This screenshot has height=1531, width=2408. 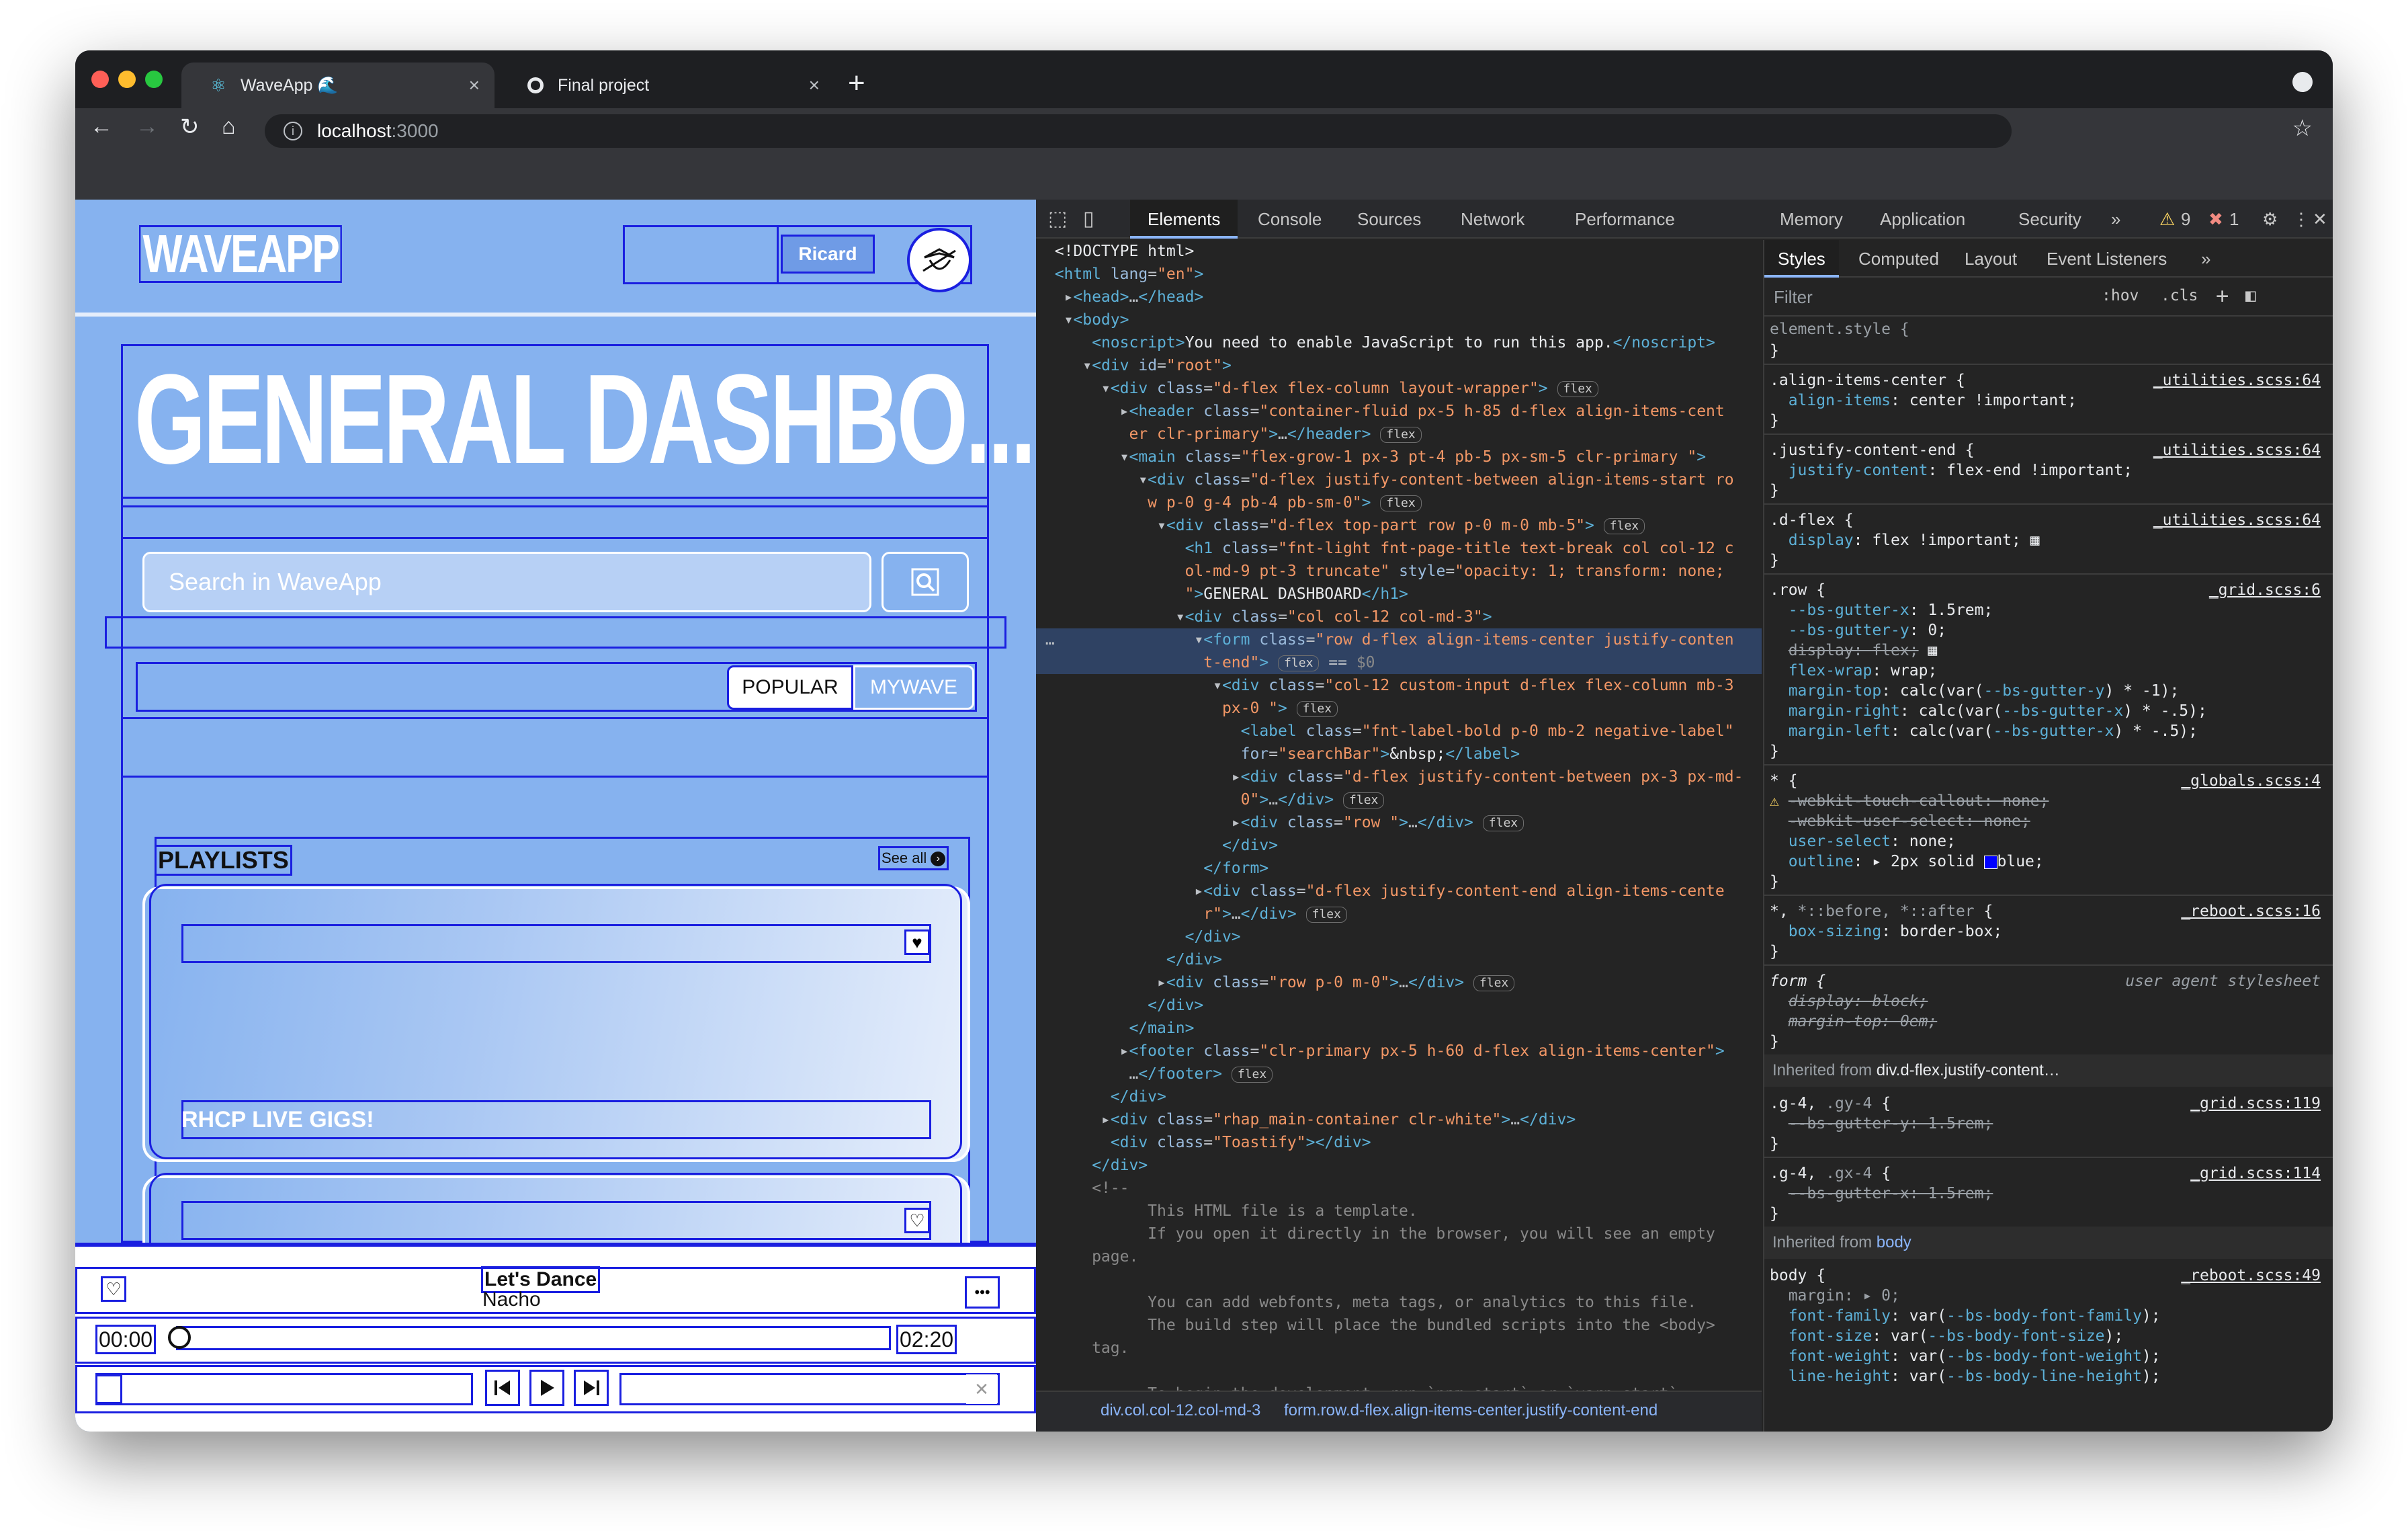 What do you see at coordinates (2250, 296) in the screenshot?
I see `toggle-sidebar-icon: ◧` at bounding box center [2250, 296].